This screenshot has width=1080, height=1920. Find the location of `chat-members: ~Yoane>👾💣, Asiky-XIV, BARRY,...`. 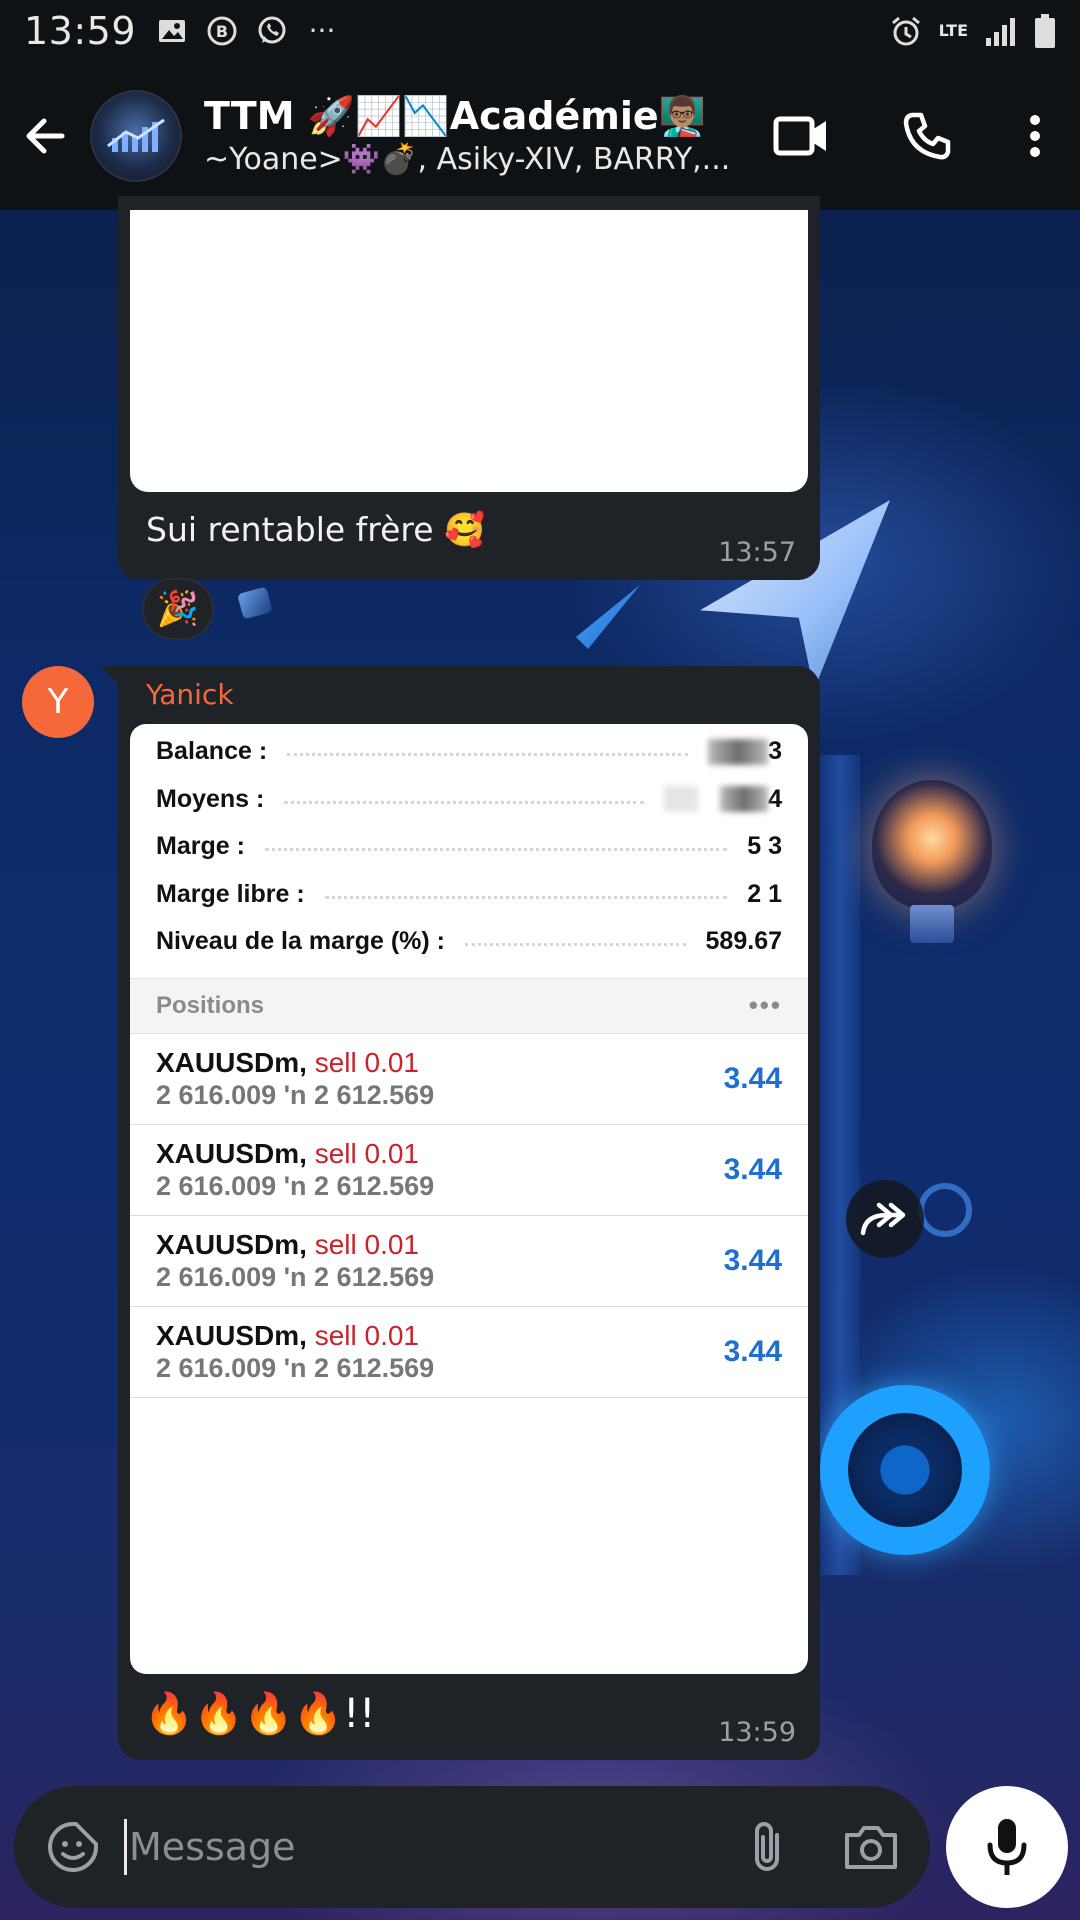

chat-members: ~Yoane>👾💣, Asiky-XIV, BARRY,... is located at coordinates (467, 159).